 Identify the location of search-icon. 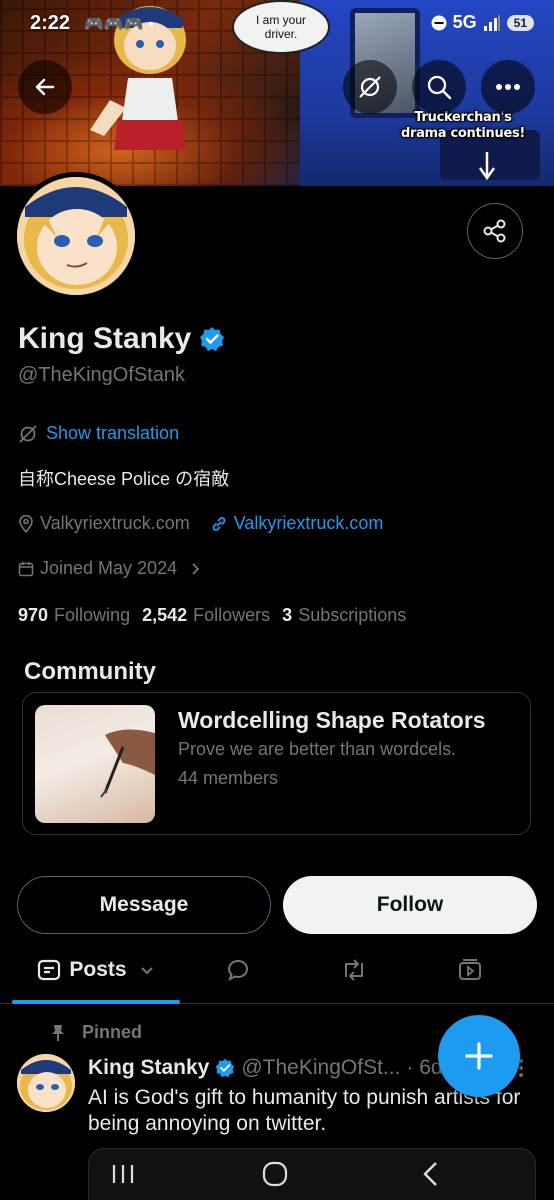
(439, 87).